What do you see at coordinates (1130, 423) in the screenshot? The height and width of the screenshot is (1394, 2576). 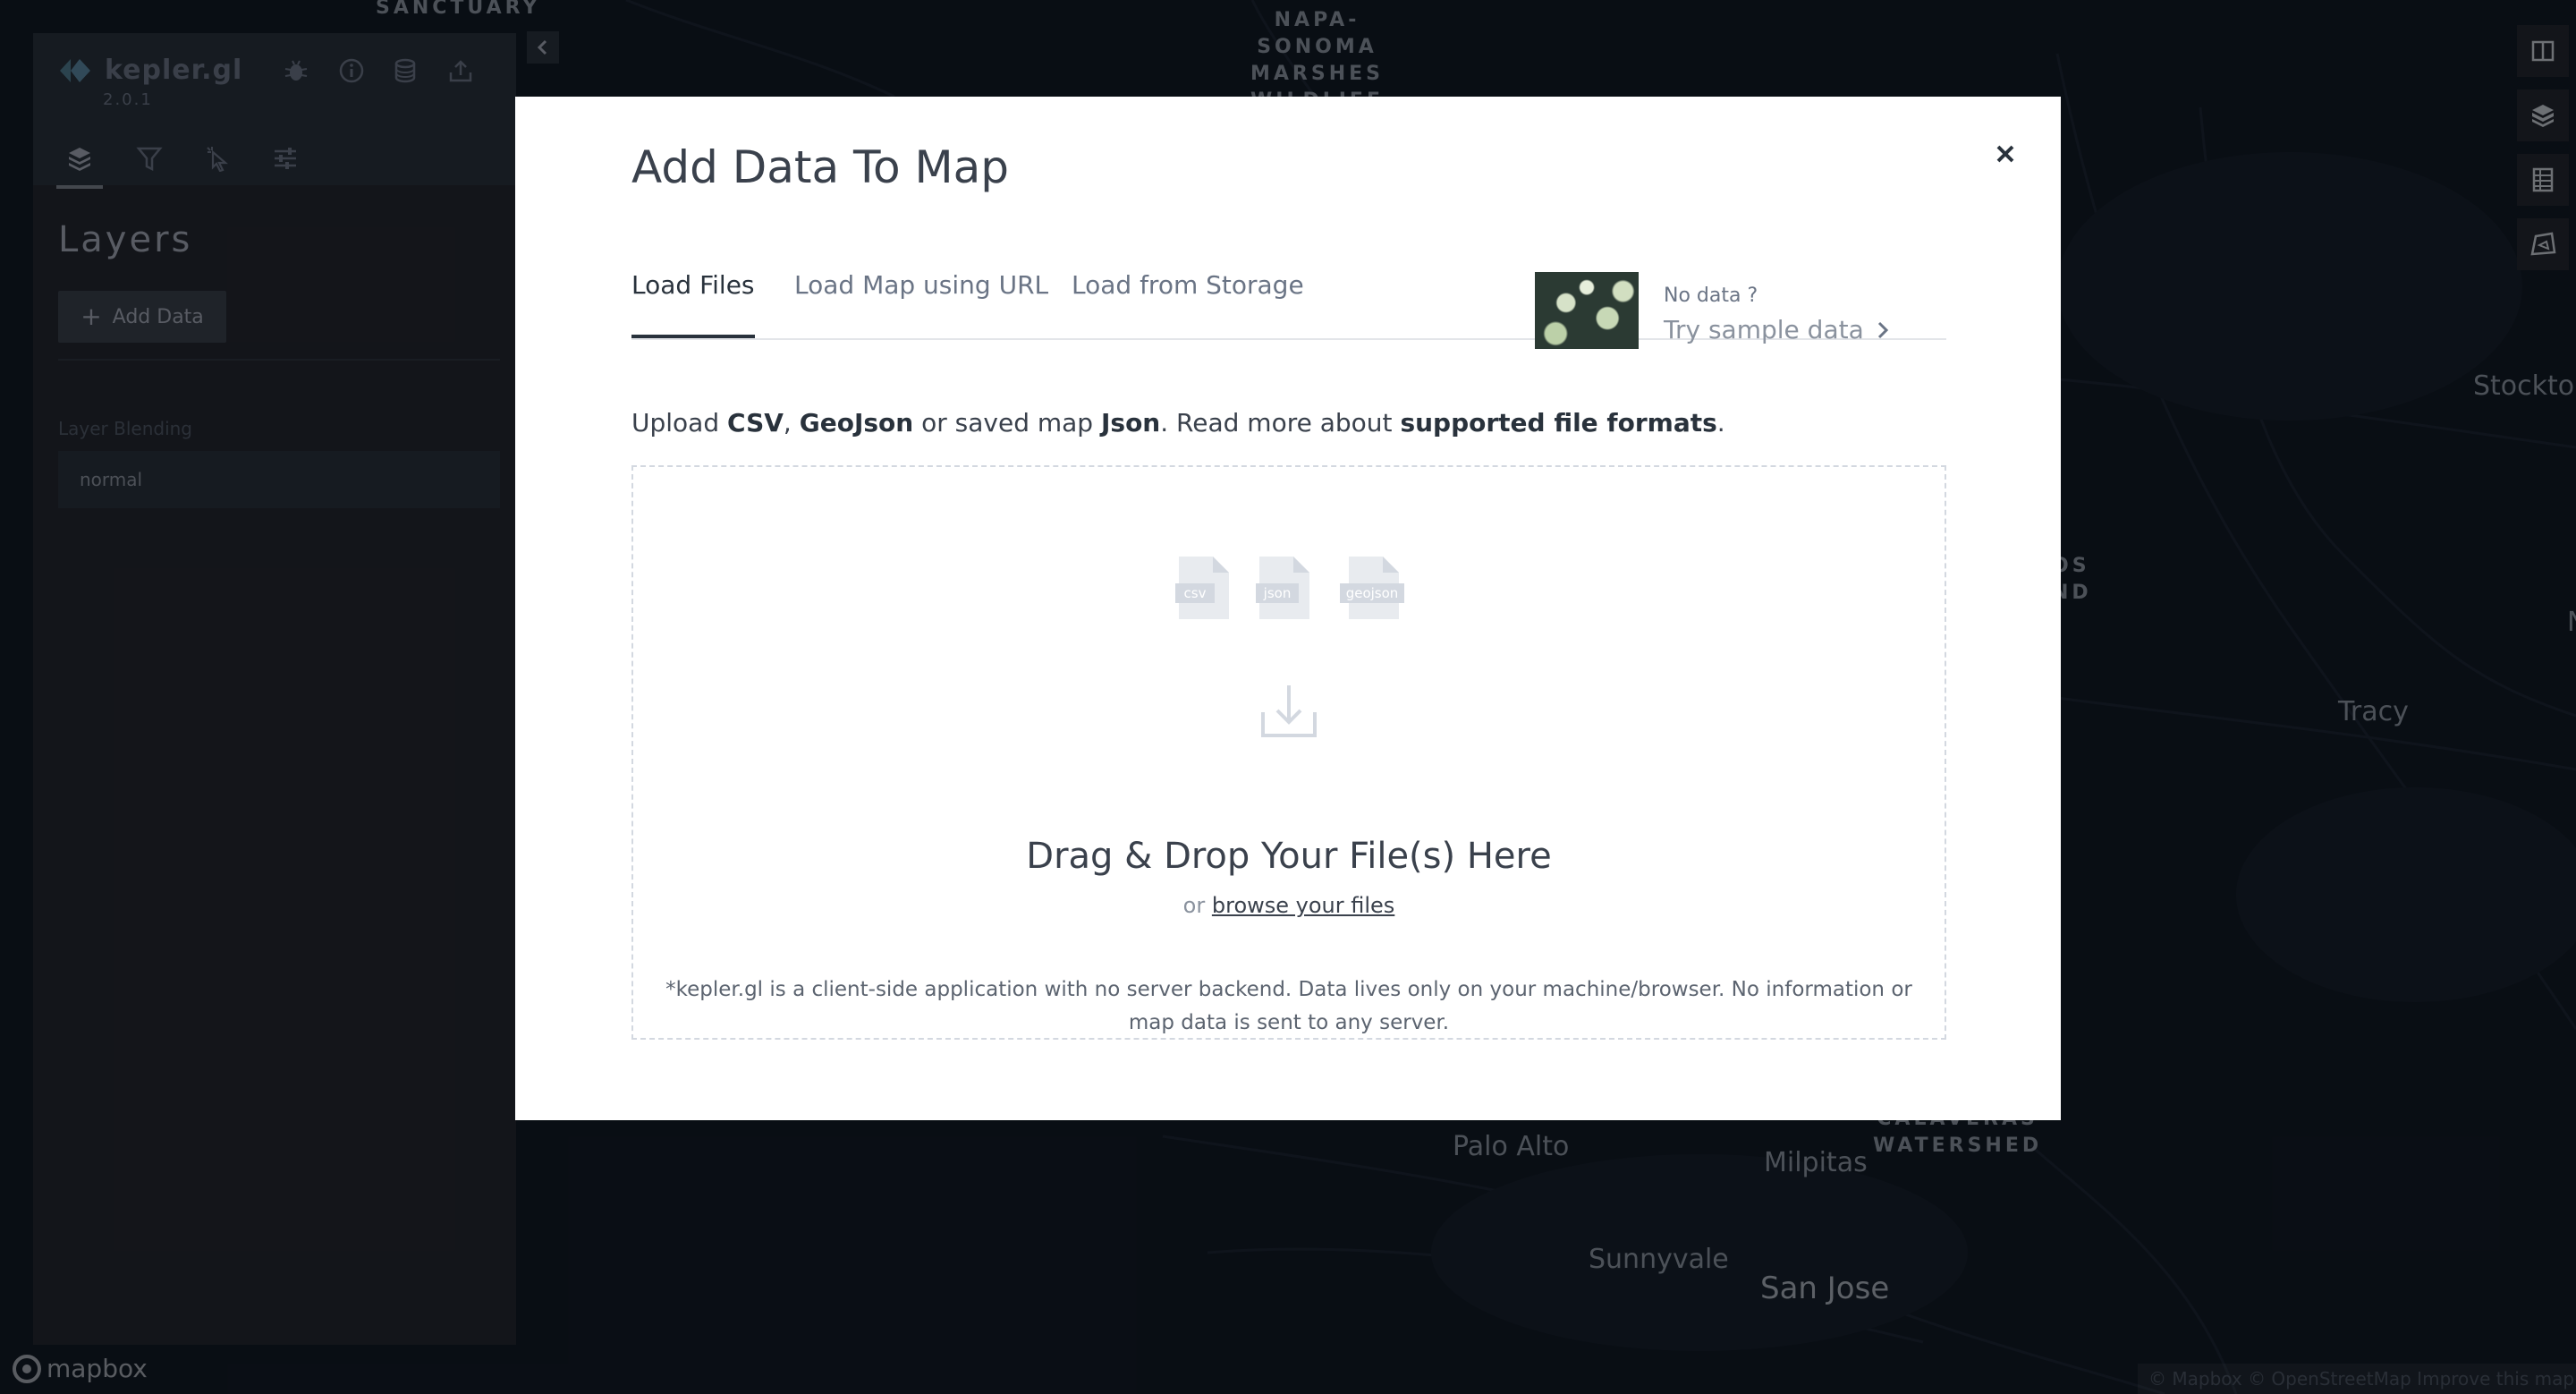 I see `format-json: Json` at bounding box center [1130, 423].